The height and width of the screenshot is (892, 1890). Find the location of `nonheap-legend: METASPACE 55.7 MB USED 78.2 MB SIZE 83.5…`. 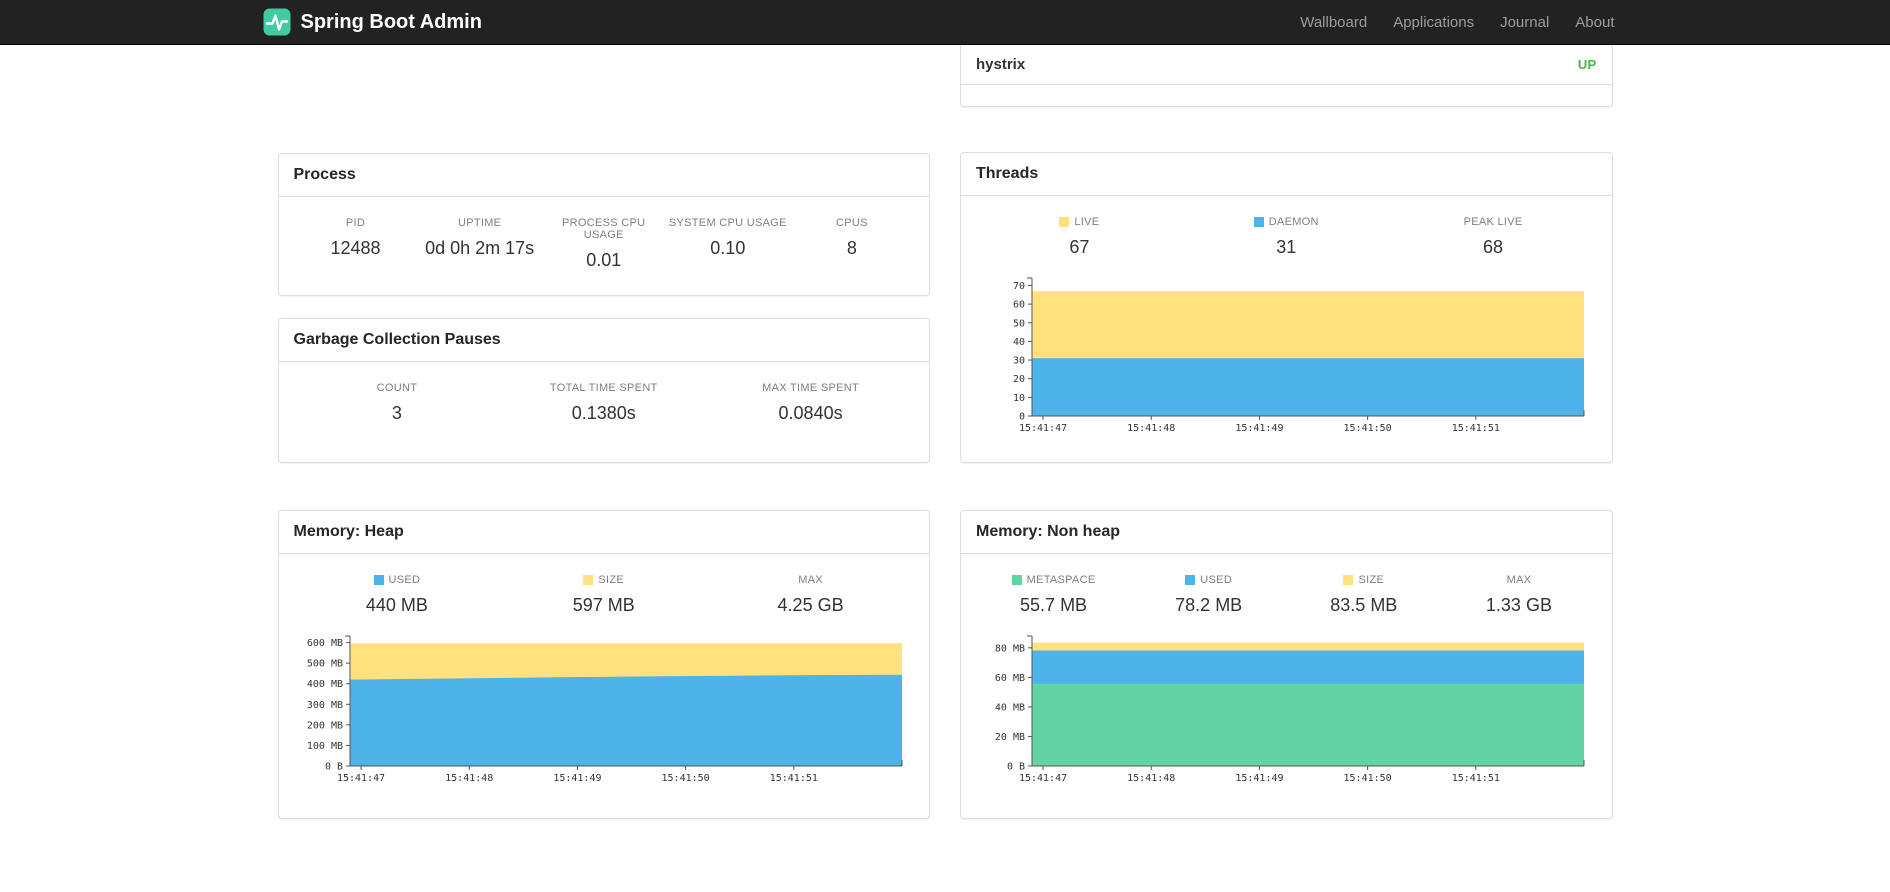

nonheap-legend: METASPACE 55.7 MB USED 78.2 MB SIZE 83.5… is located at coordinates (1286, 597).